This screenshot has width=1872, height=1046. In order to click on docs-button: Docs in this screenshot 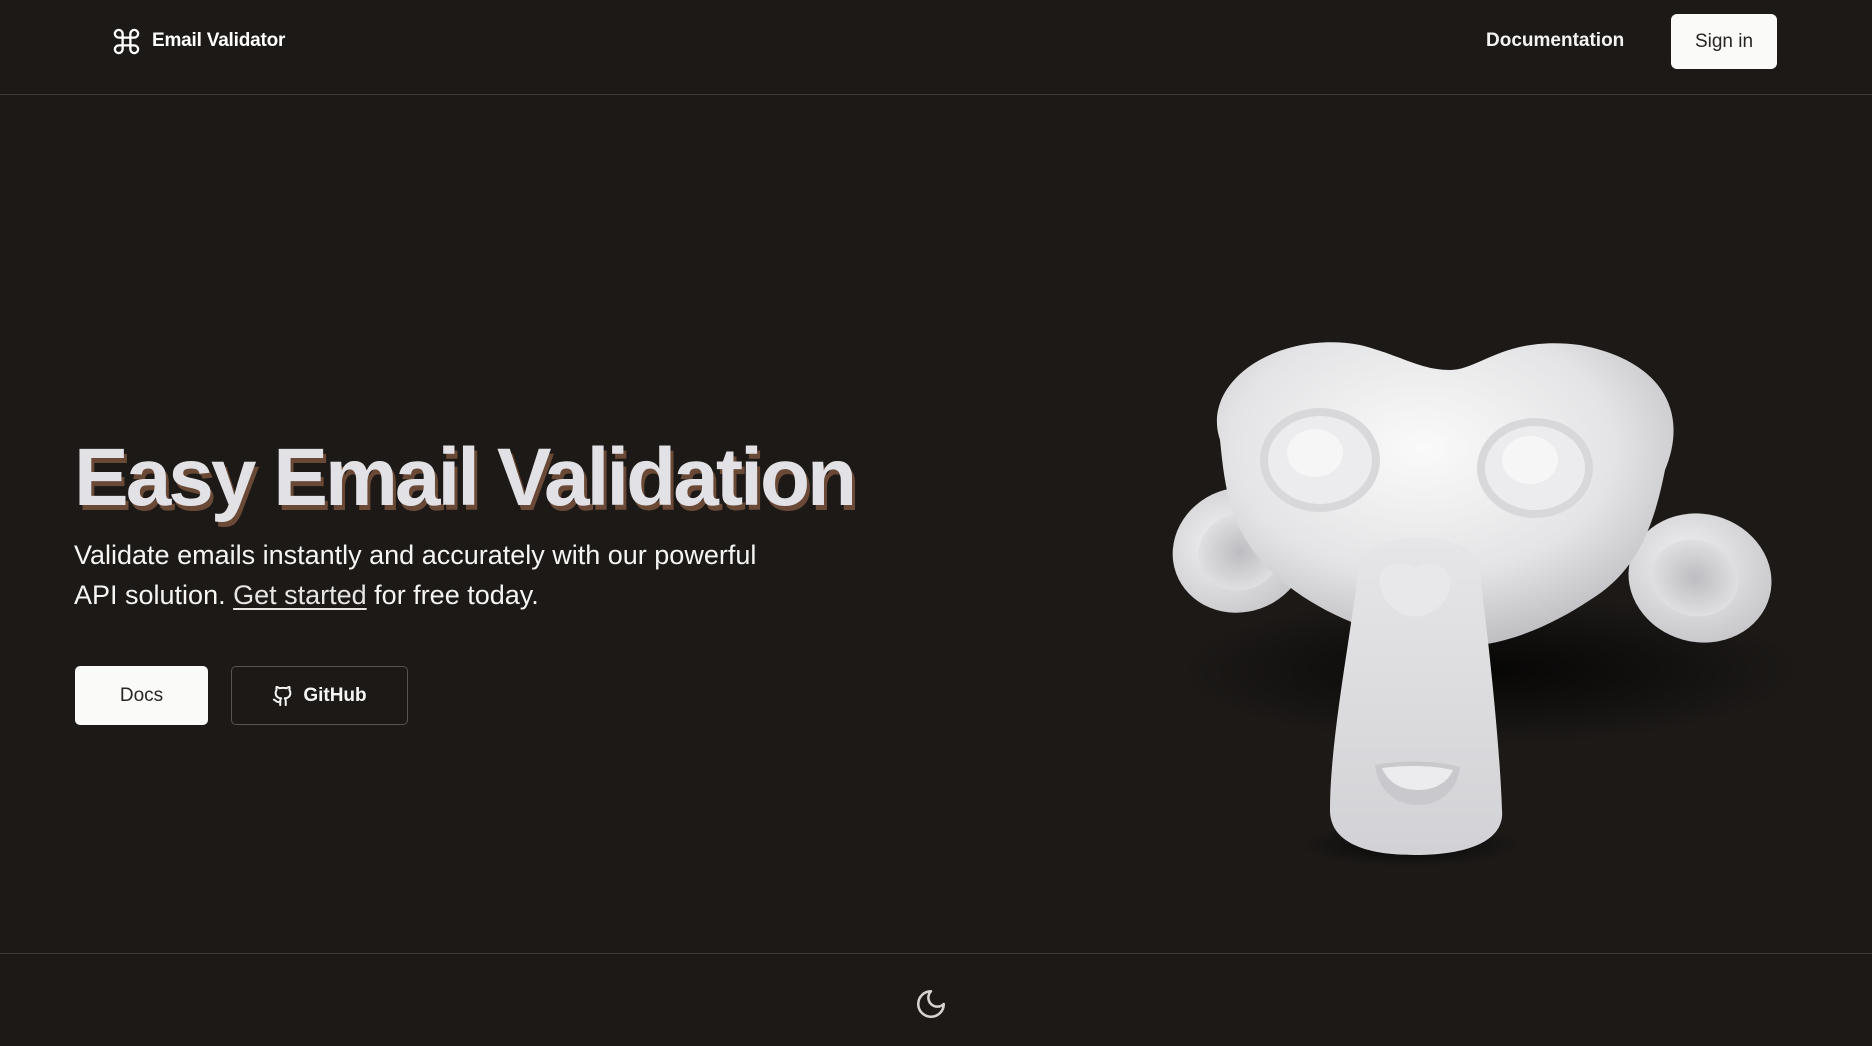, I will do `click(141, 695)`.